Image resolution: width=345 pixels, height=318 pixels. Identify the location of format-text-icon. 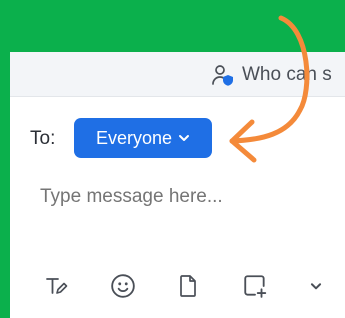
(57, 286).